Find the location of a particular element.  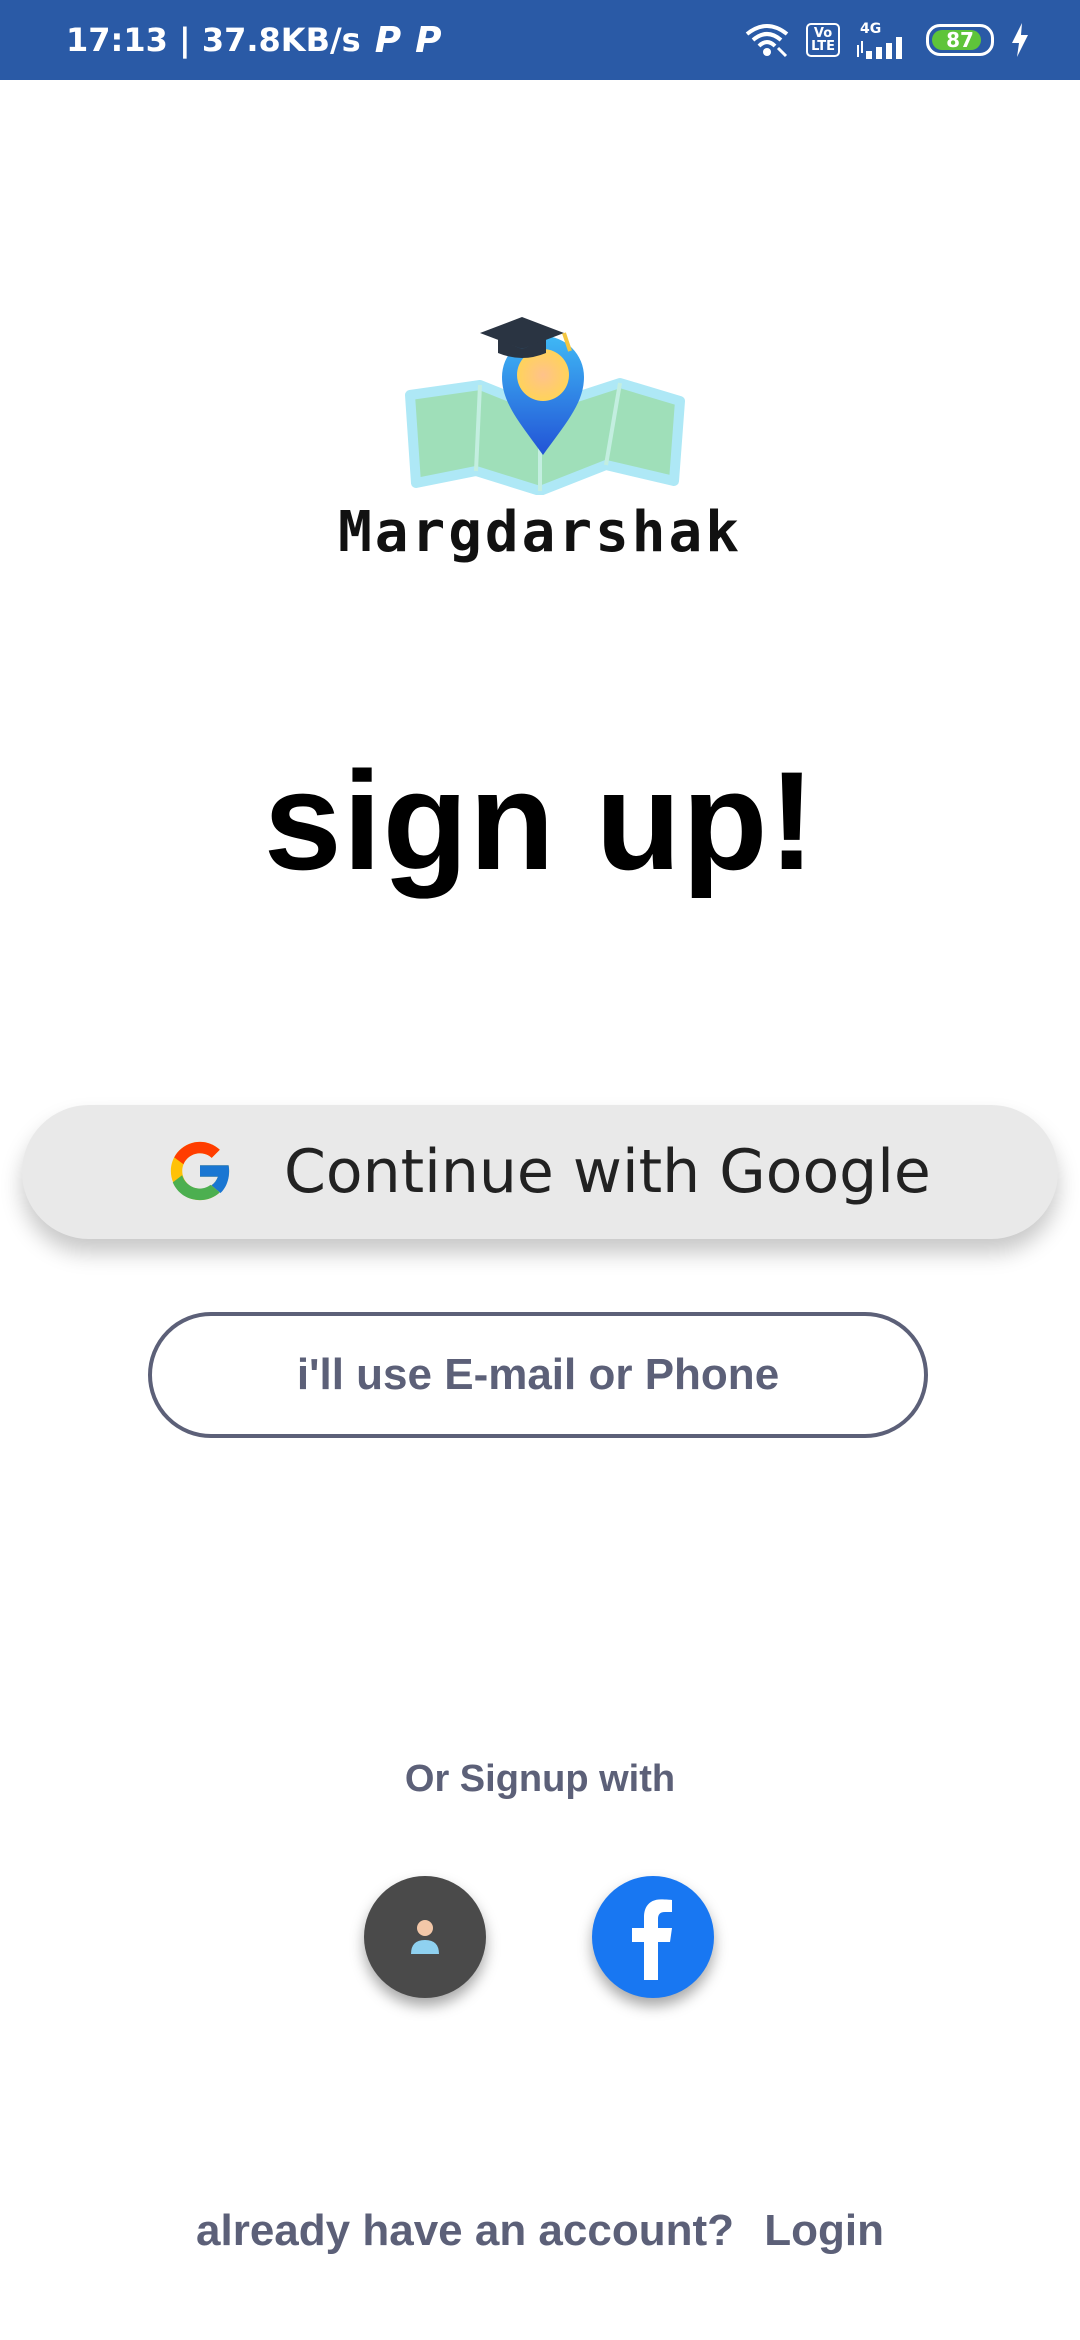

continue-with-google-button: Continue with Google is located at coordinates (540, 1172).